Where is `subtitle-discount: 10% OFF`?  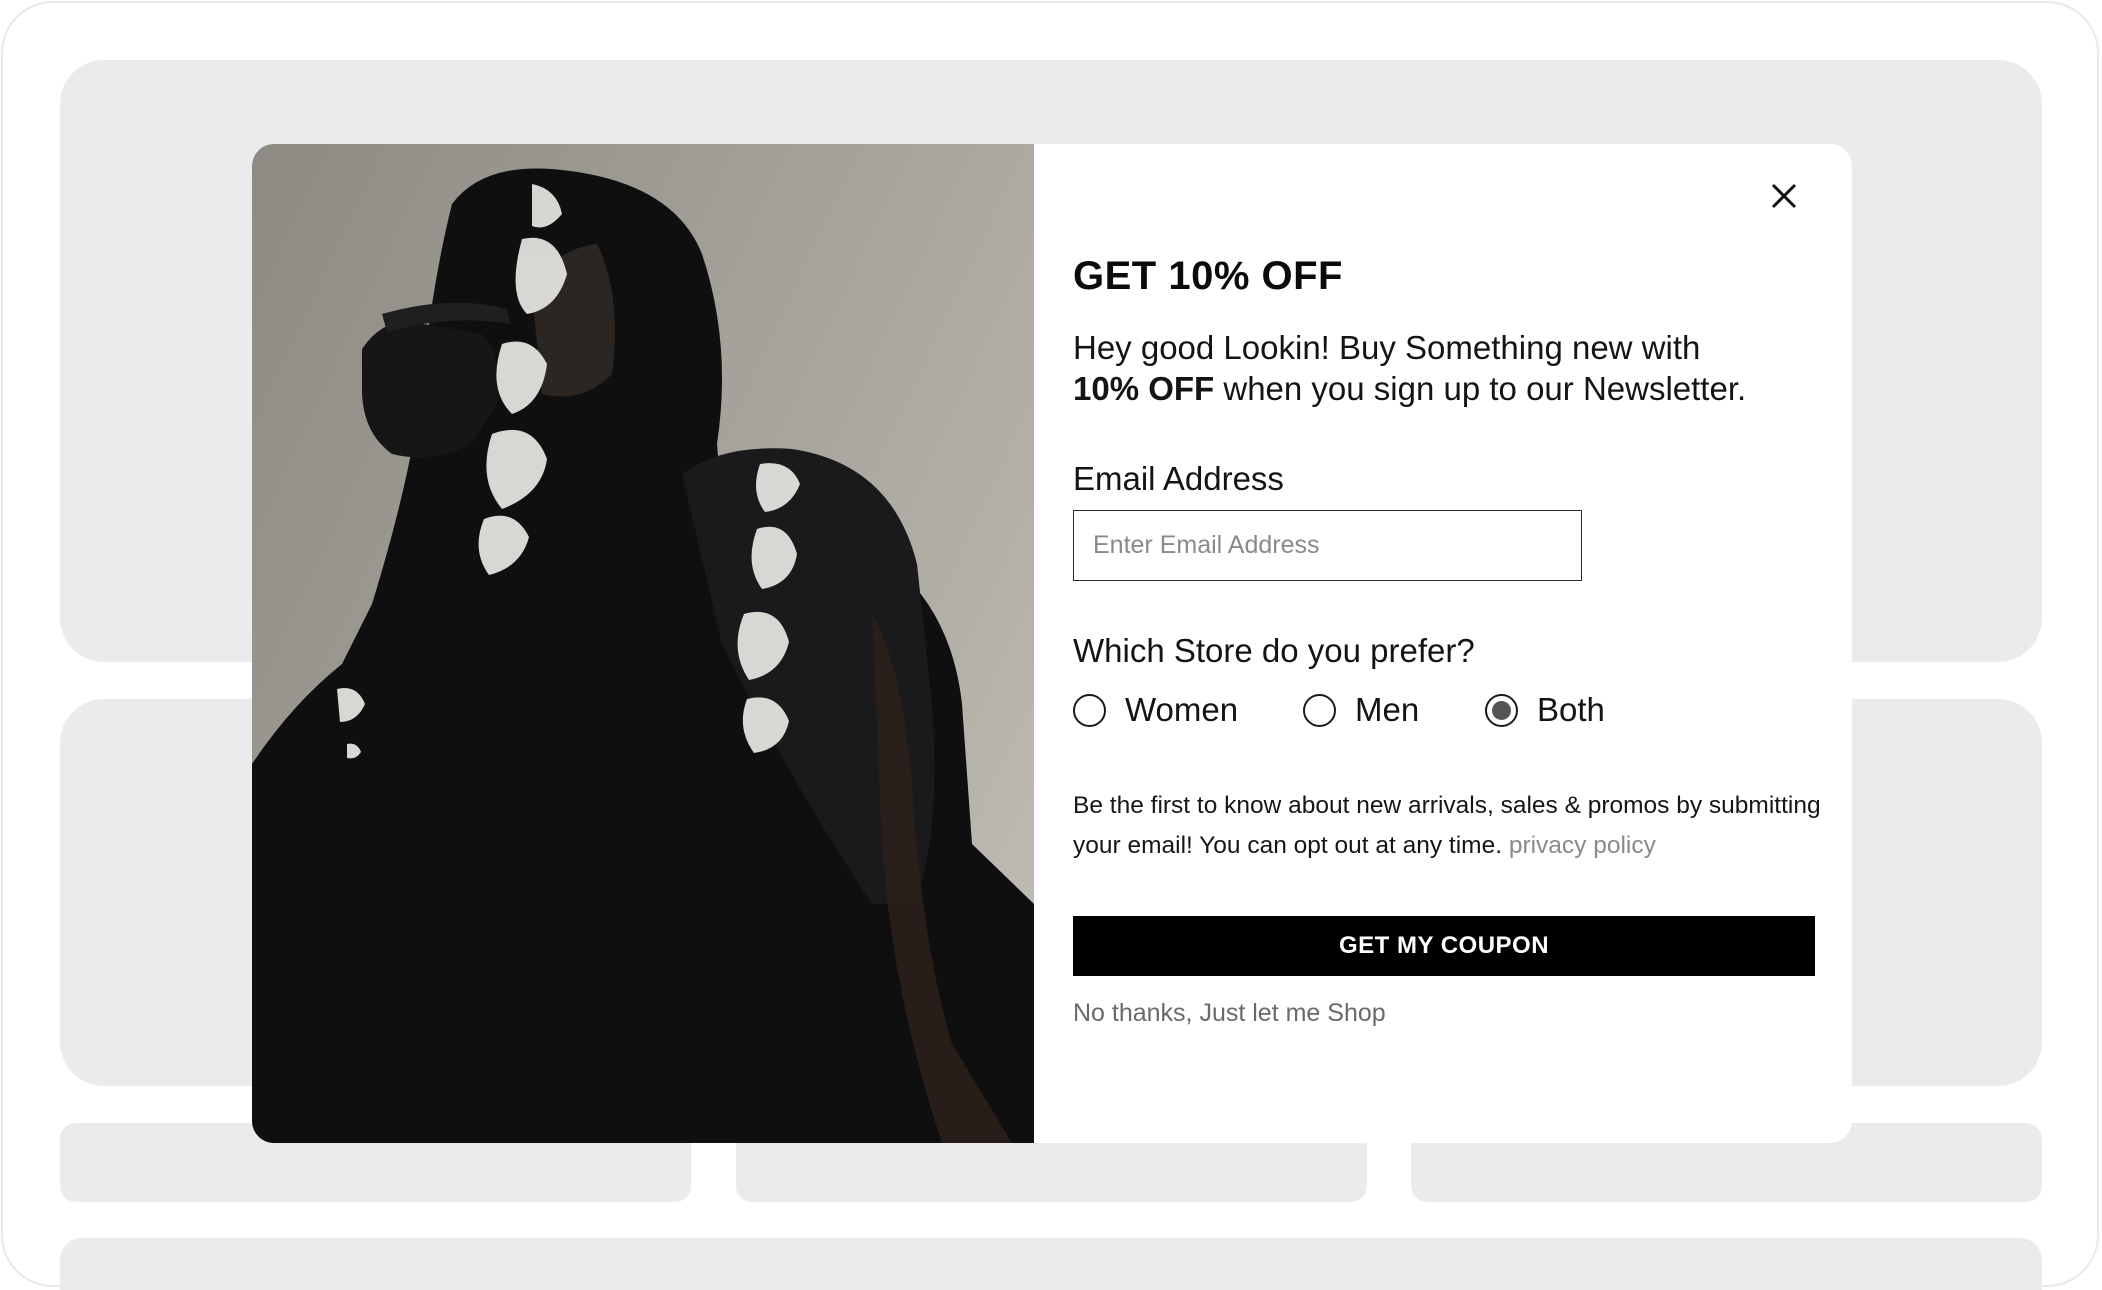
subtitle-discount: 10% OFF is located at coordinates (1144, 388).